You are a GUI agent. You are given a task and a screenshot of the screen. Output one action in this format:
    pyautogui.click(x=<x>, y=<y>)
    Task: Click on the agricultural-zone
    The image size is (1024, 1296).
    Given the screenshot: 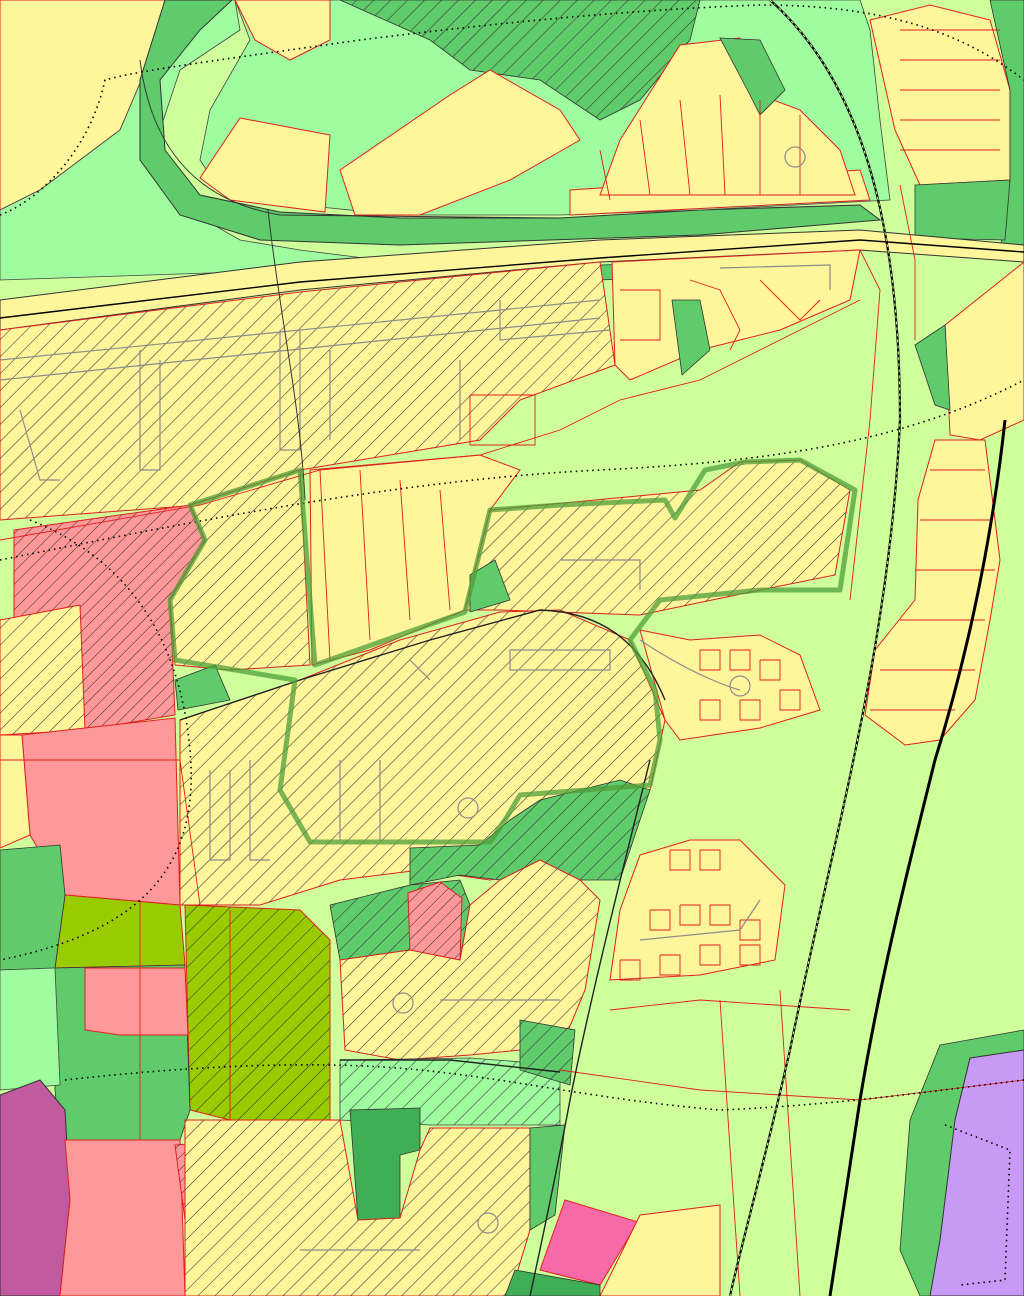 What is the action you would take?
    pyautogui.click(x=120, y=931)
    